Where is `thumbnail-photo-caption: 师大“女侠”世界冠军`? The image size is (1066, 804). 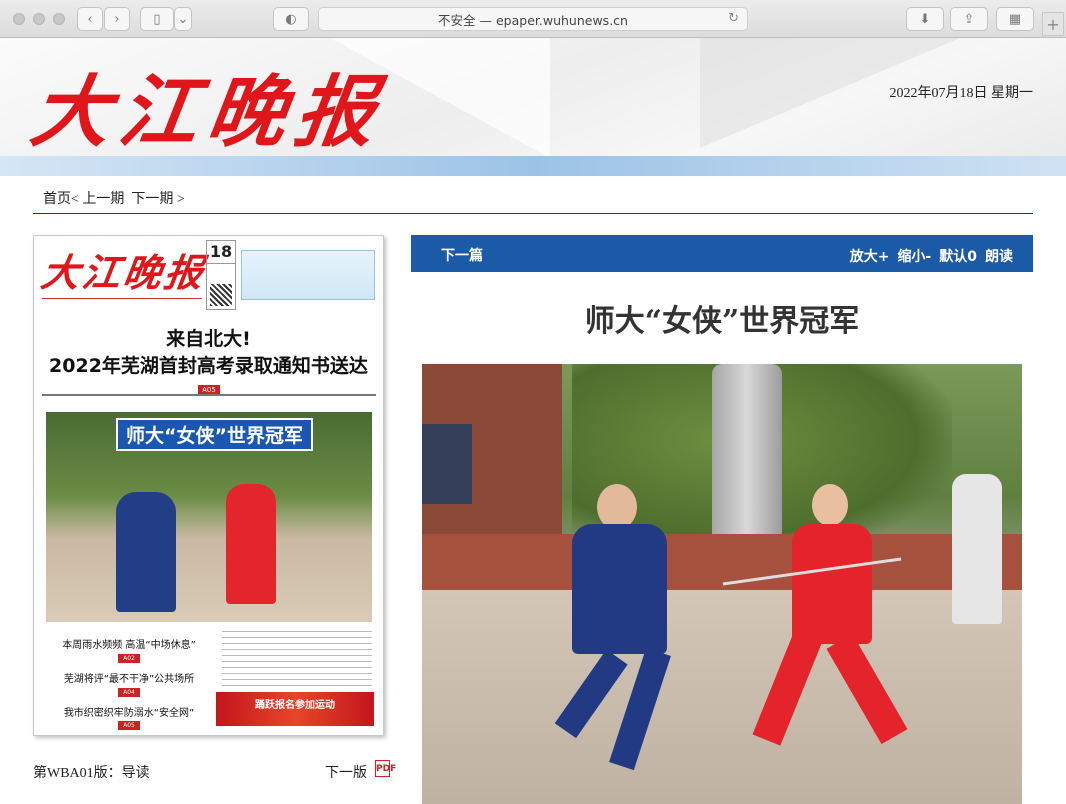
thumbnail-photo-caption: 师大“女侠”世界冠军 is located at coordinates (214, 434).